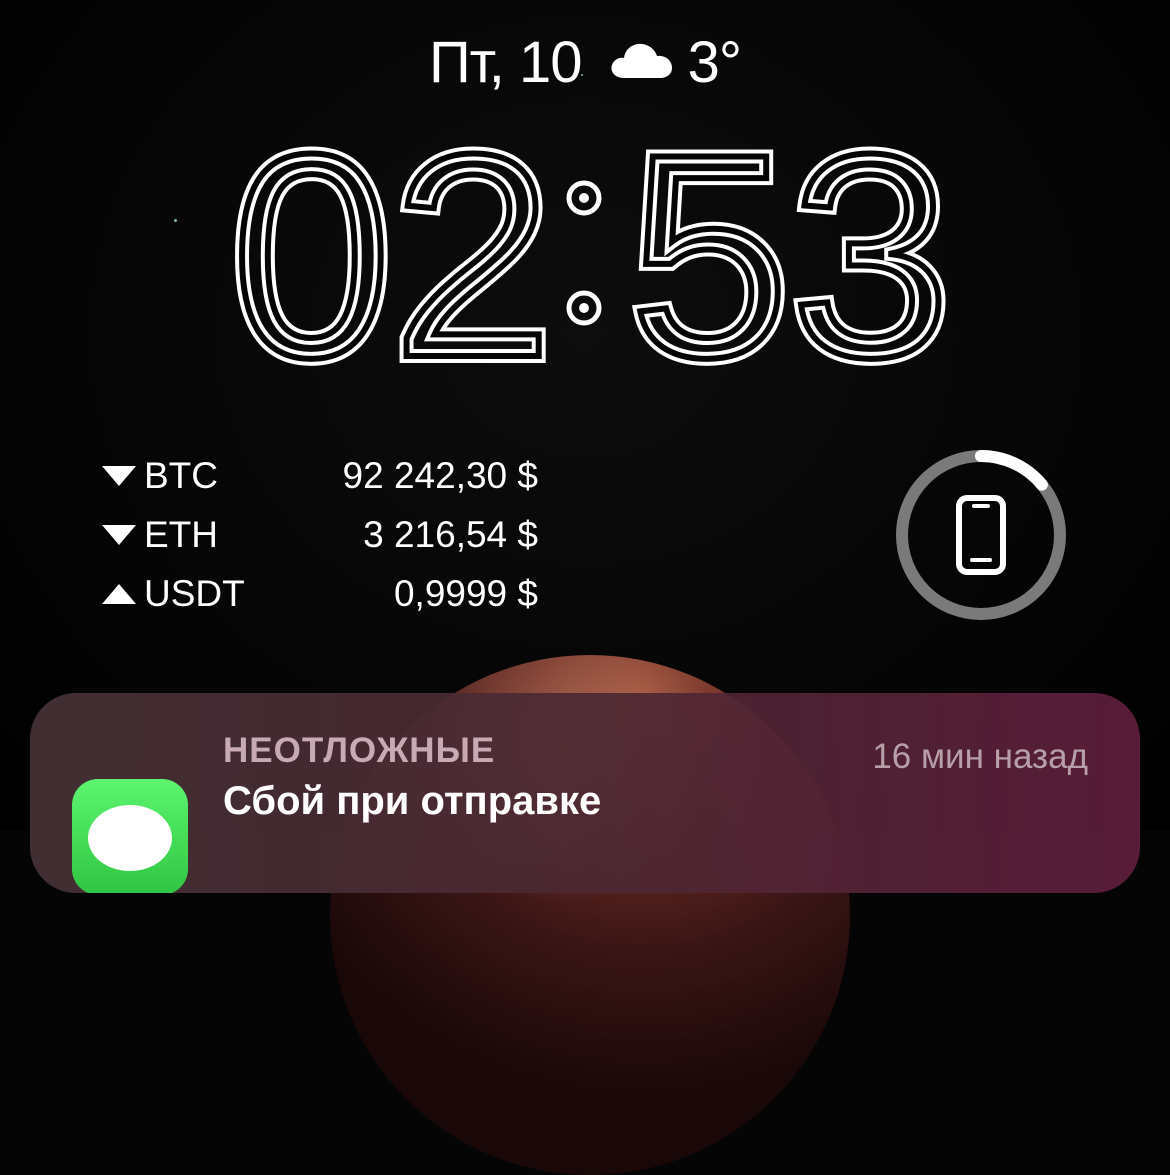  I want to click on date-weather-widget: Пт, 10 3°, so click(585, 65).